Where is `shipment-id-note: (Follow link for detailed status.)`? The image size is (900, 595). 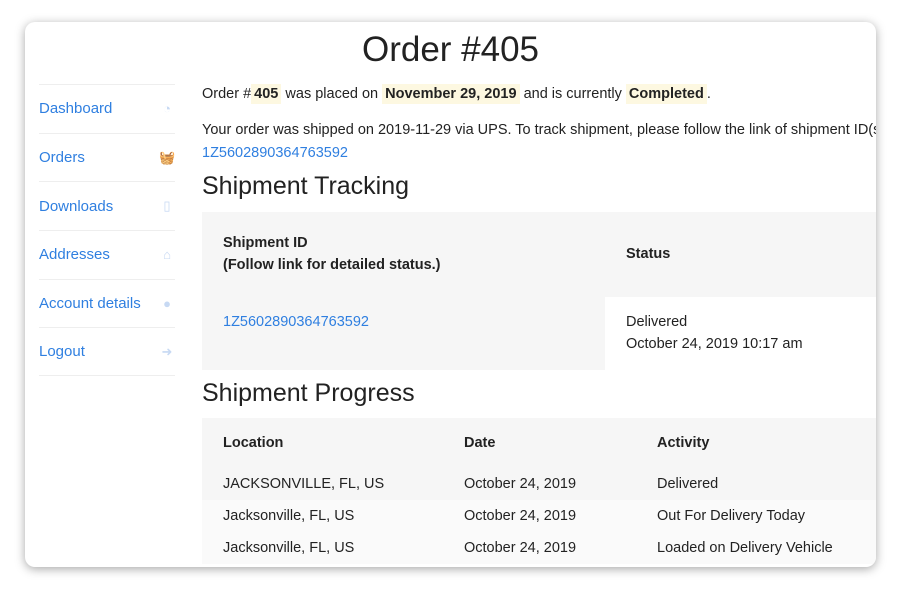
shipment-id-note: (Follow link for detailed status.) is located at coordinates (332, 265).